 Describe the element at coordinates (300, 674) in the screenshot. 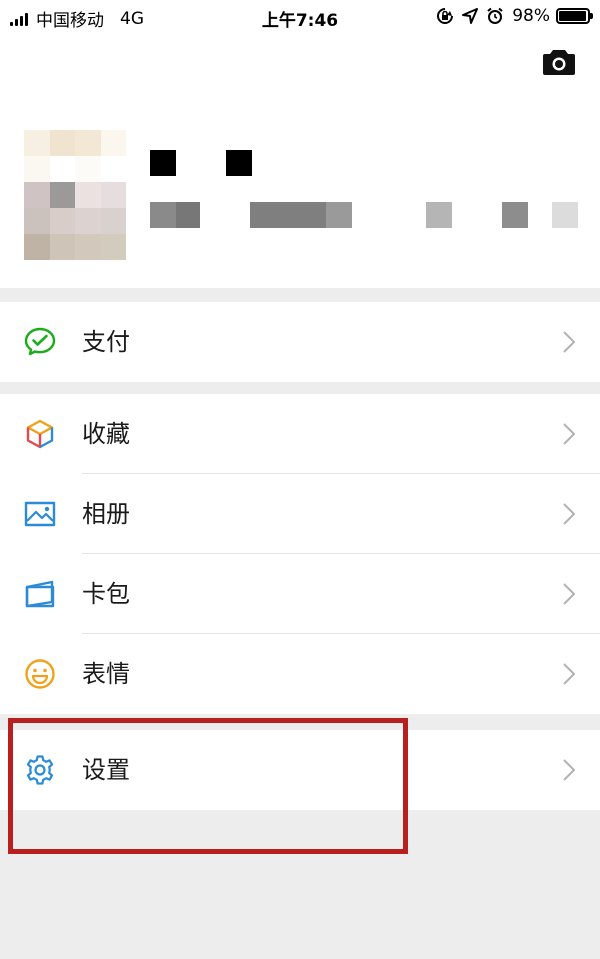

I see `menu-item-stickers: 表情` at that location.